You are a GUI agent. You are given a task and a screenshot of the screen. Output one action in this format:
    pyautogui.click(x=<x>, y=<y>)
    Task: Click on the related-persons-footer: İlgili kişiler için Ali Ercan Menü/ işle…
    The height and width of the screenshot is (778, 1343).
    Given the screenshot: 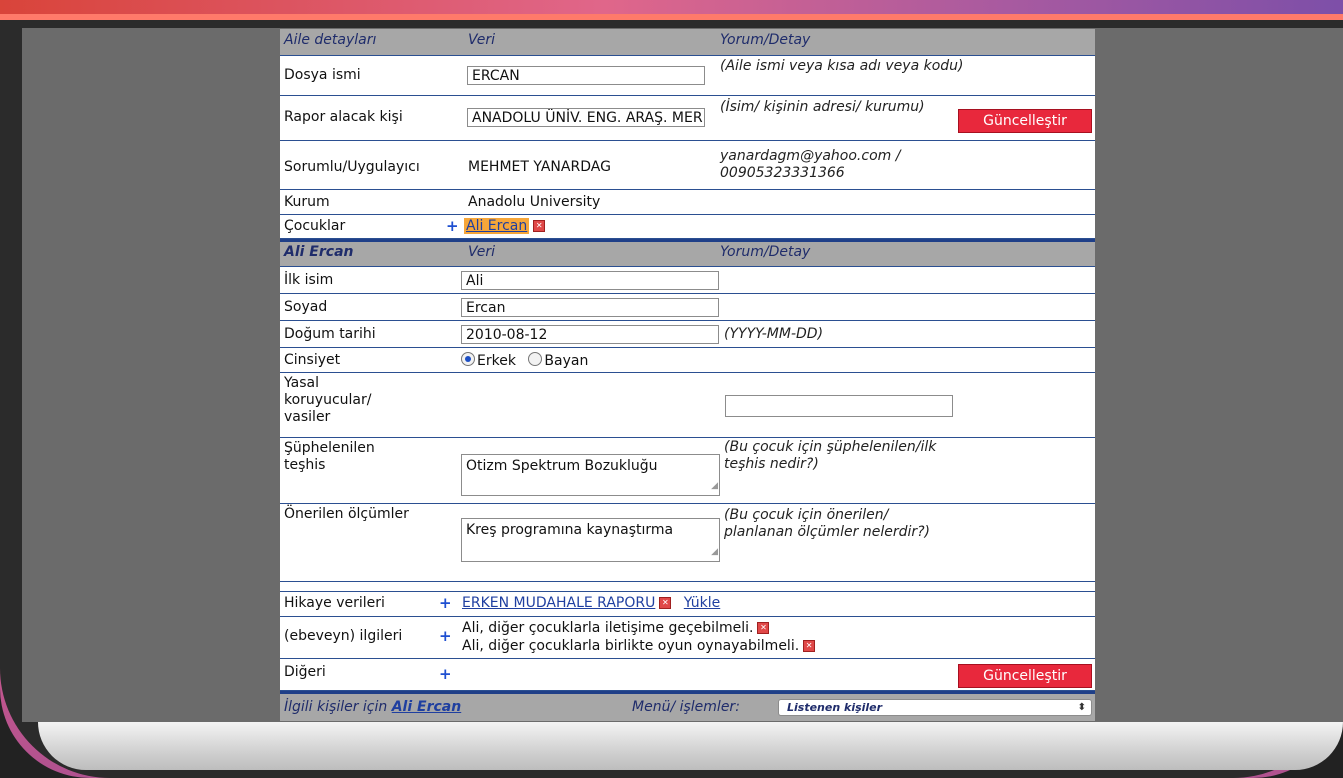 What is the action you would take?
    pyautogui.click(x=687, y=706)
    